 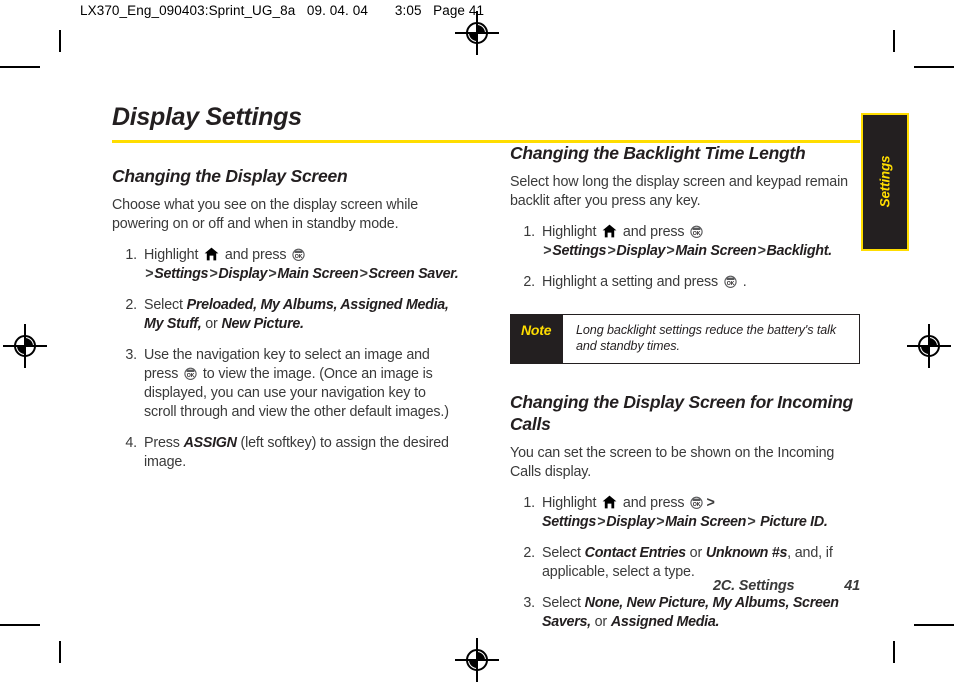 I want to click on chapter-side-tab: Settings, so click(x=885, y=182).